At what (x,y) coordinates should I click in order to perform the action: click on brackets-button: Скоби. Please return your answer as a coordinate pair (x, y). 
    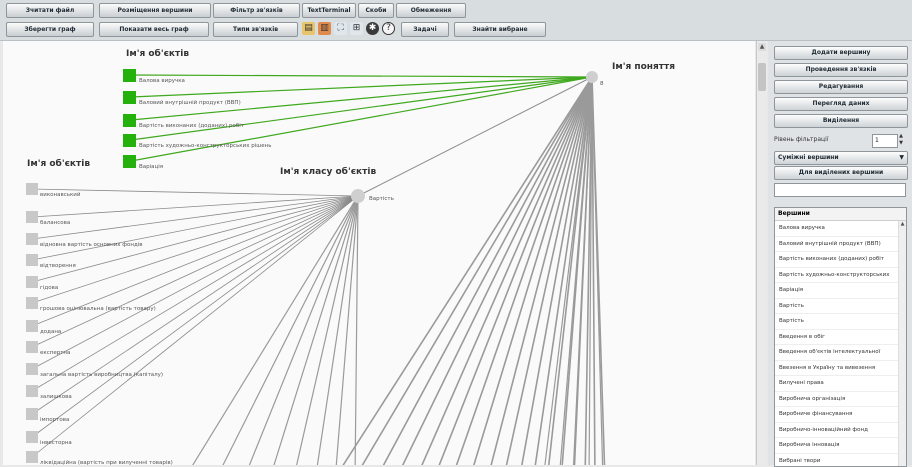
    Looking at the image, I should click on (376, 10).